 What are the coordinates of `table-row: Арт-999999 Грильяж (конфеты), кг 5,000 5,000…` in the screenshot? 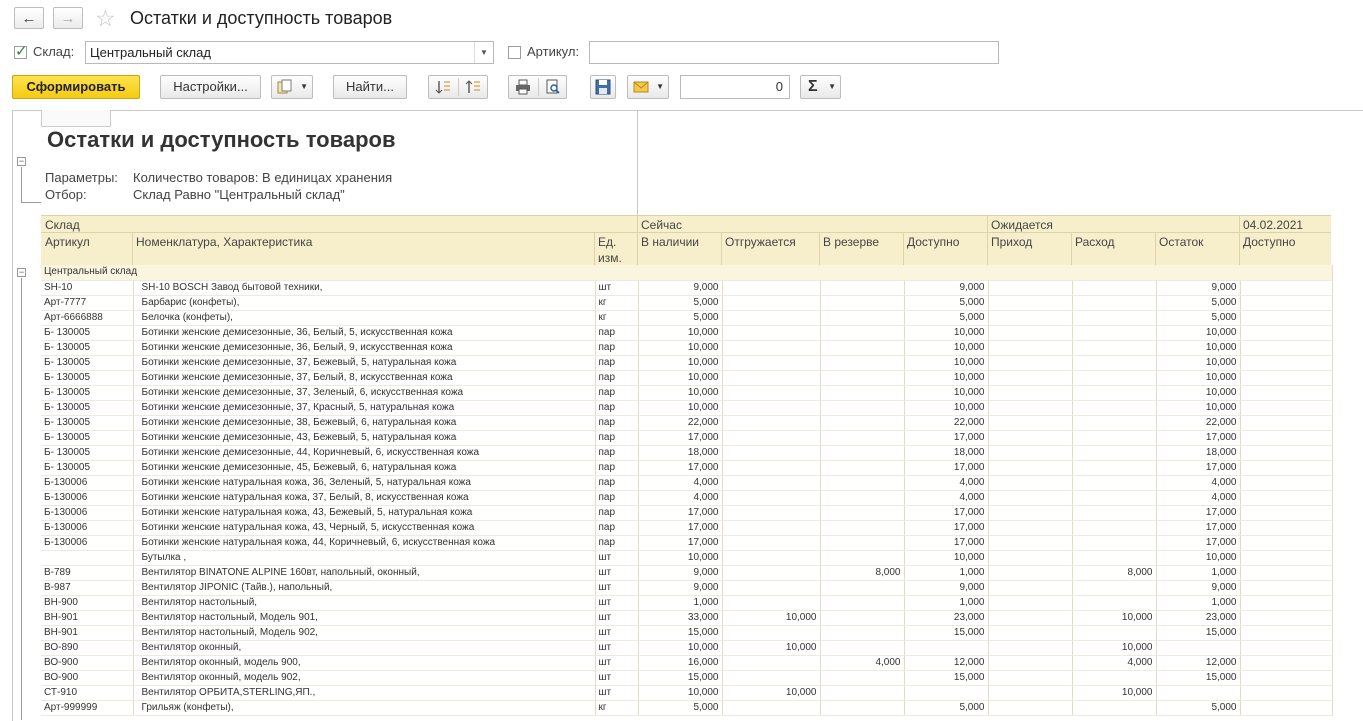 It's located at (687, 708).